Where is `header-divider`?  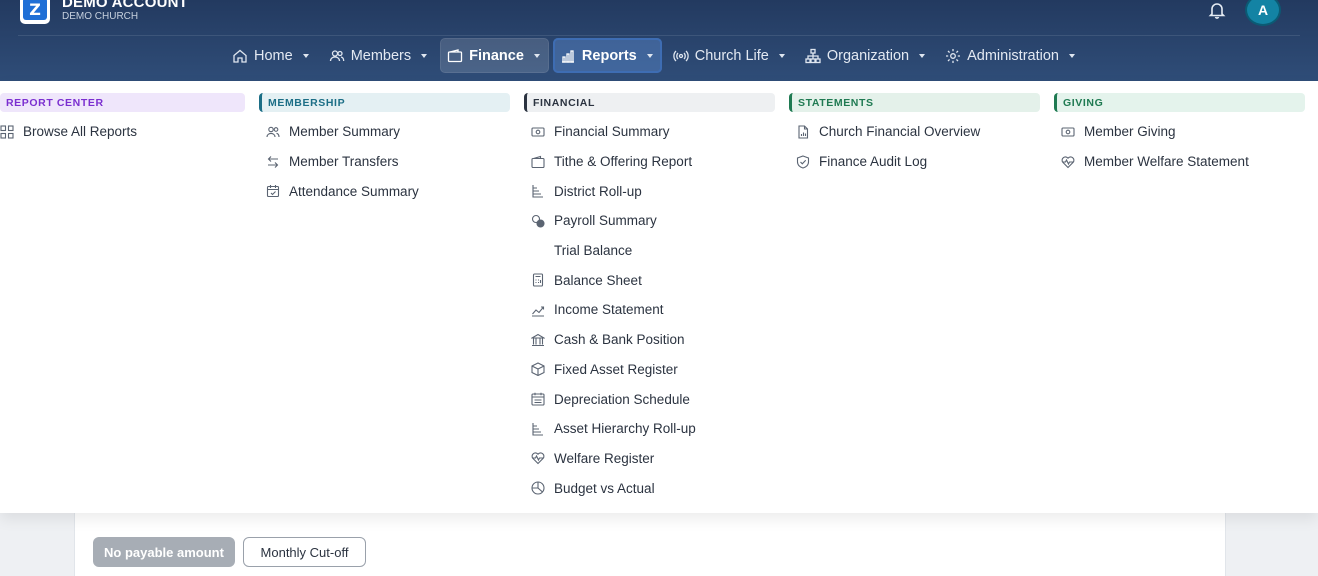
header-divider is located at coordinates (659, 35).